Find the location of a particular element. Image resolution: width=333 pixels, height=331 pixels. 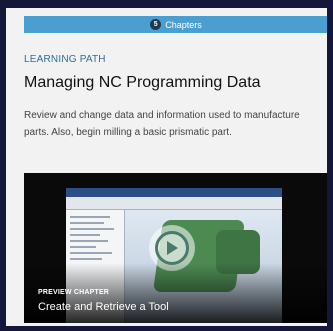

play-icon is located at coordinates (172, 248).